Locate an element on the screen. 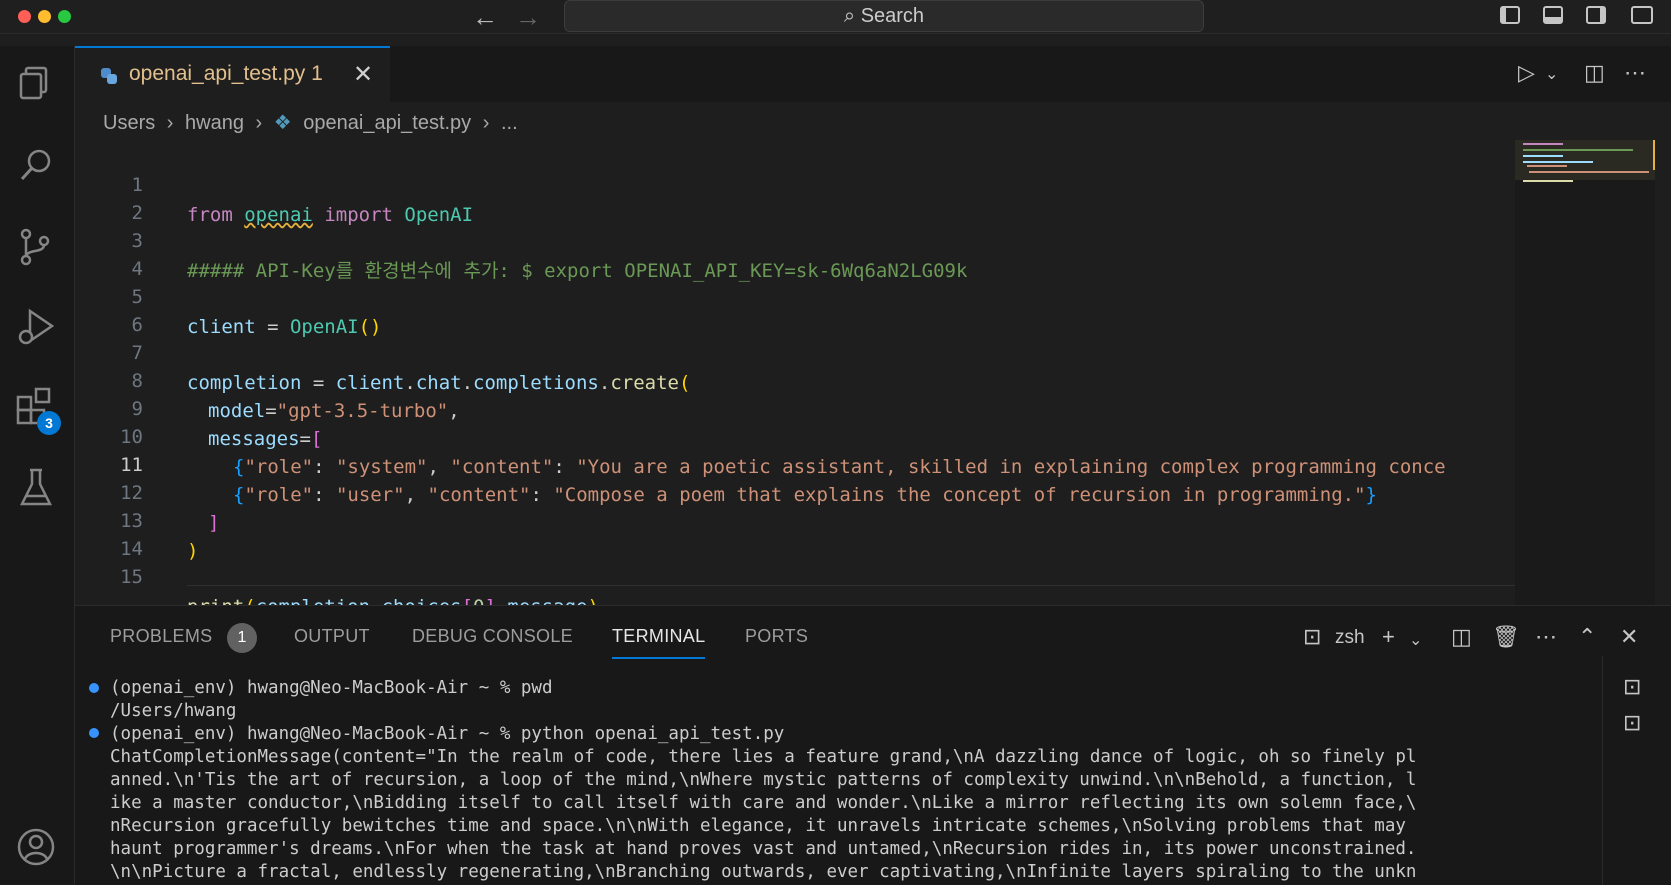 This screenshot has width=1671, height=885. code-token: ) is located at coordinates (592, 600).